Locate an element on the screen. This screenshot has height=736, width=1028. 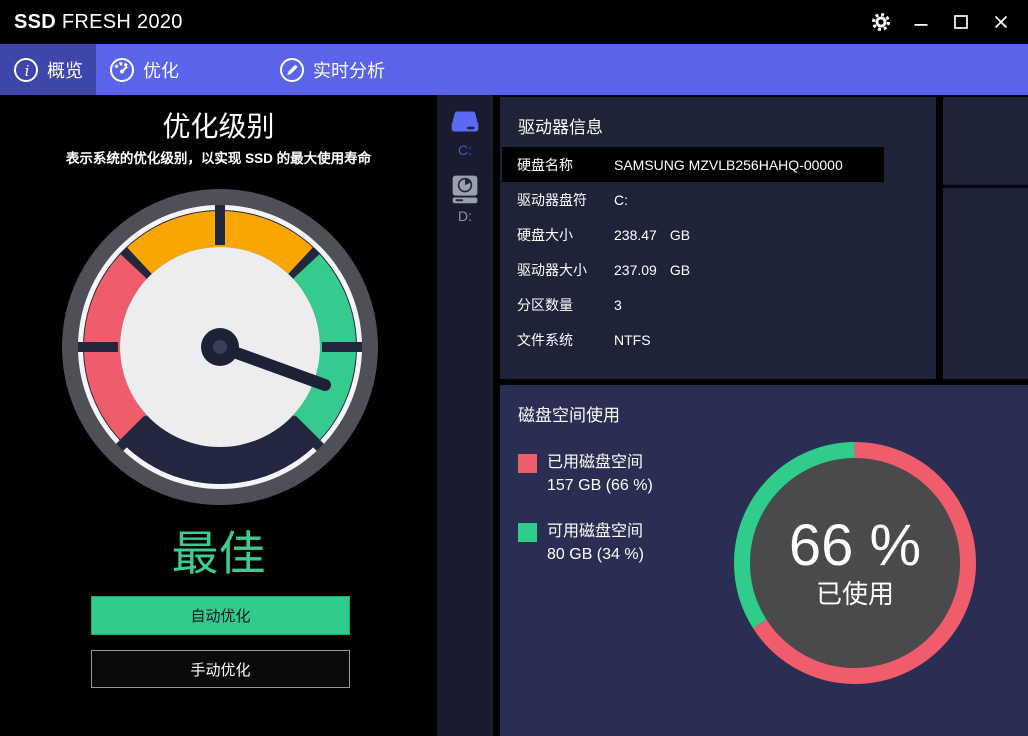
free-space-detail: 80 GB (34 %) is located at coordinates (595, 554).